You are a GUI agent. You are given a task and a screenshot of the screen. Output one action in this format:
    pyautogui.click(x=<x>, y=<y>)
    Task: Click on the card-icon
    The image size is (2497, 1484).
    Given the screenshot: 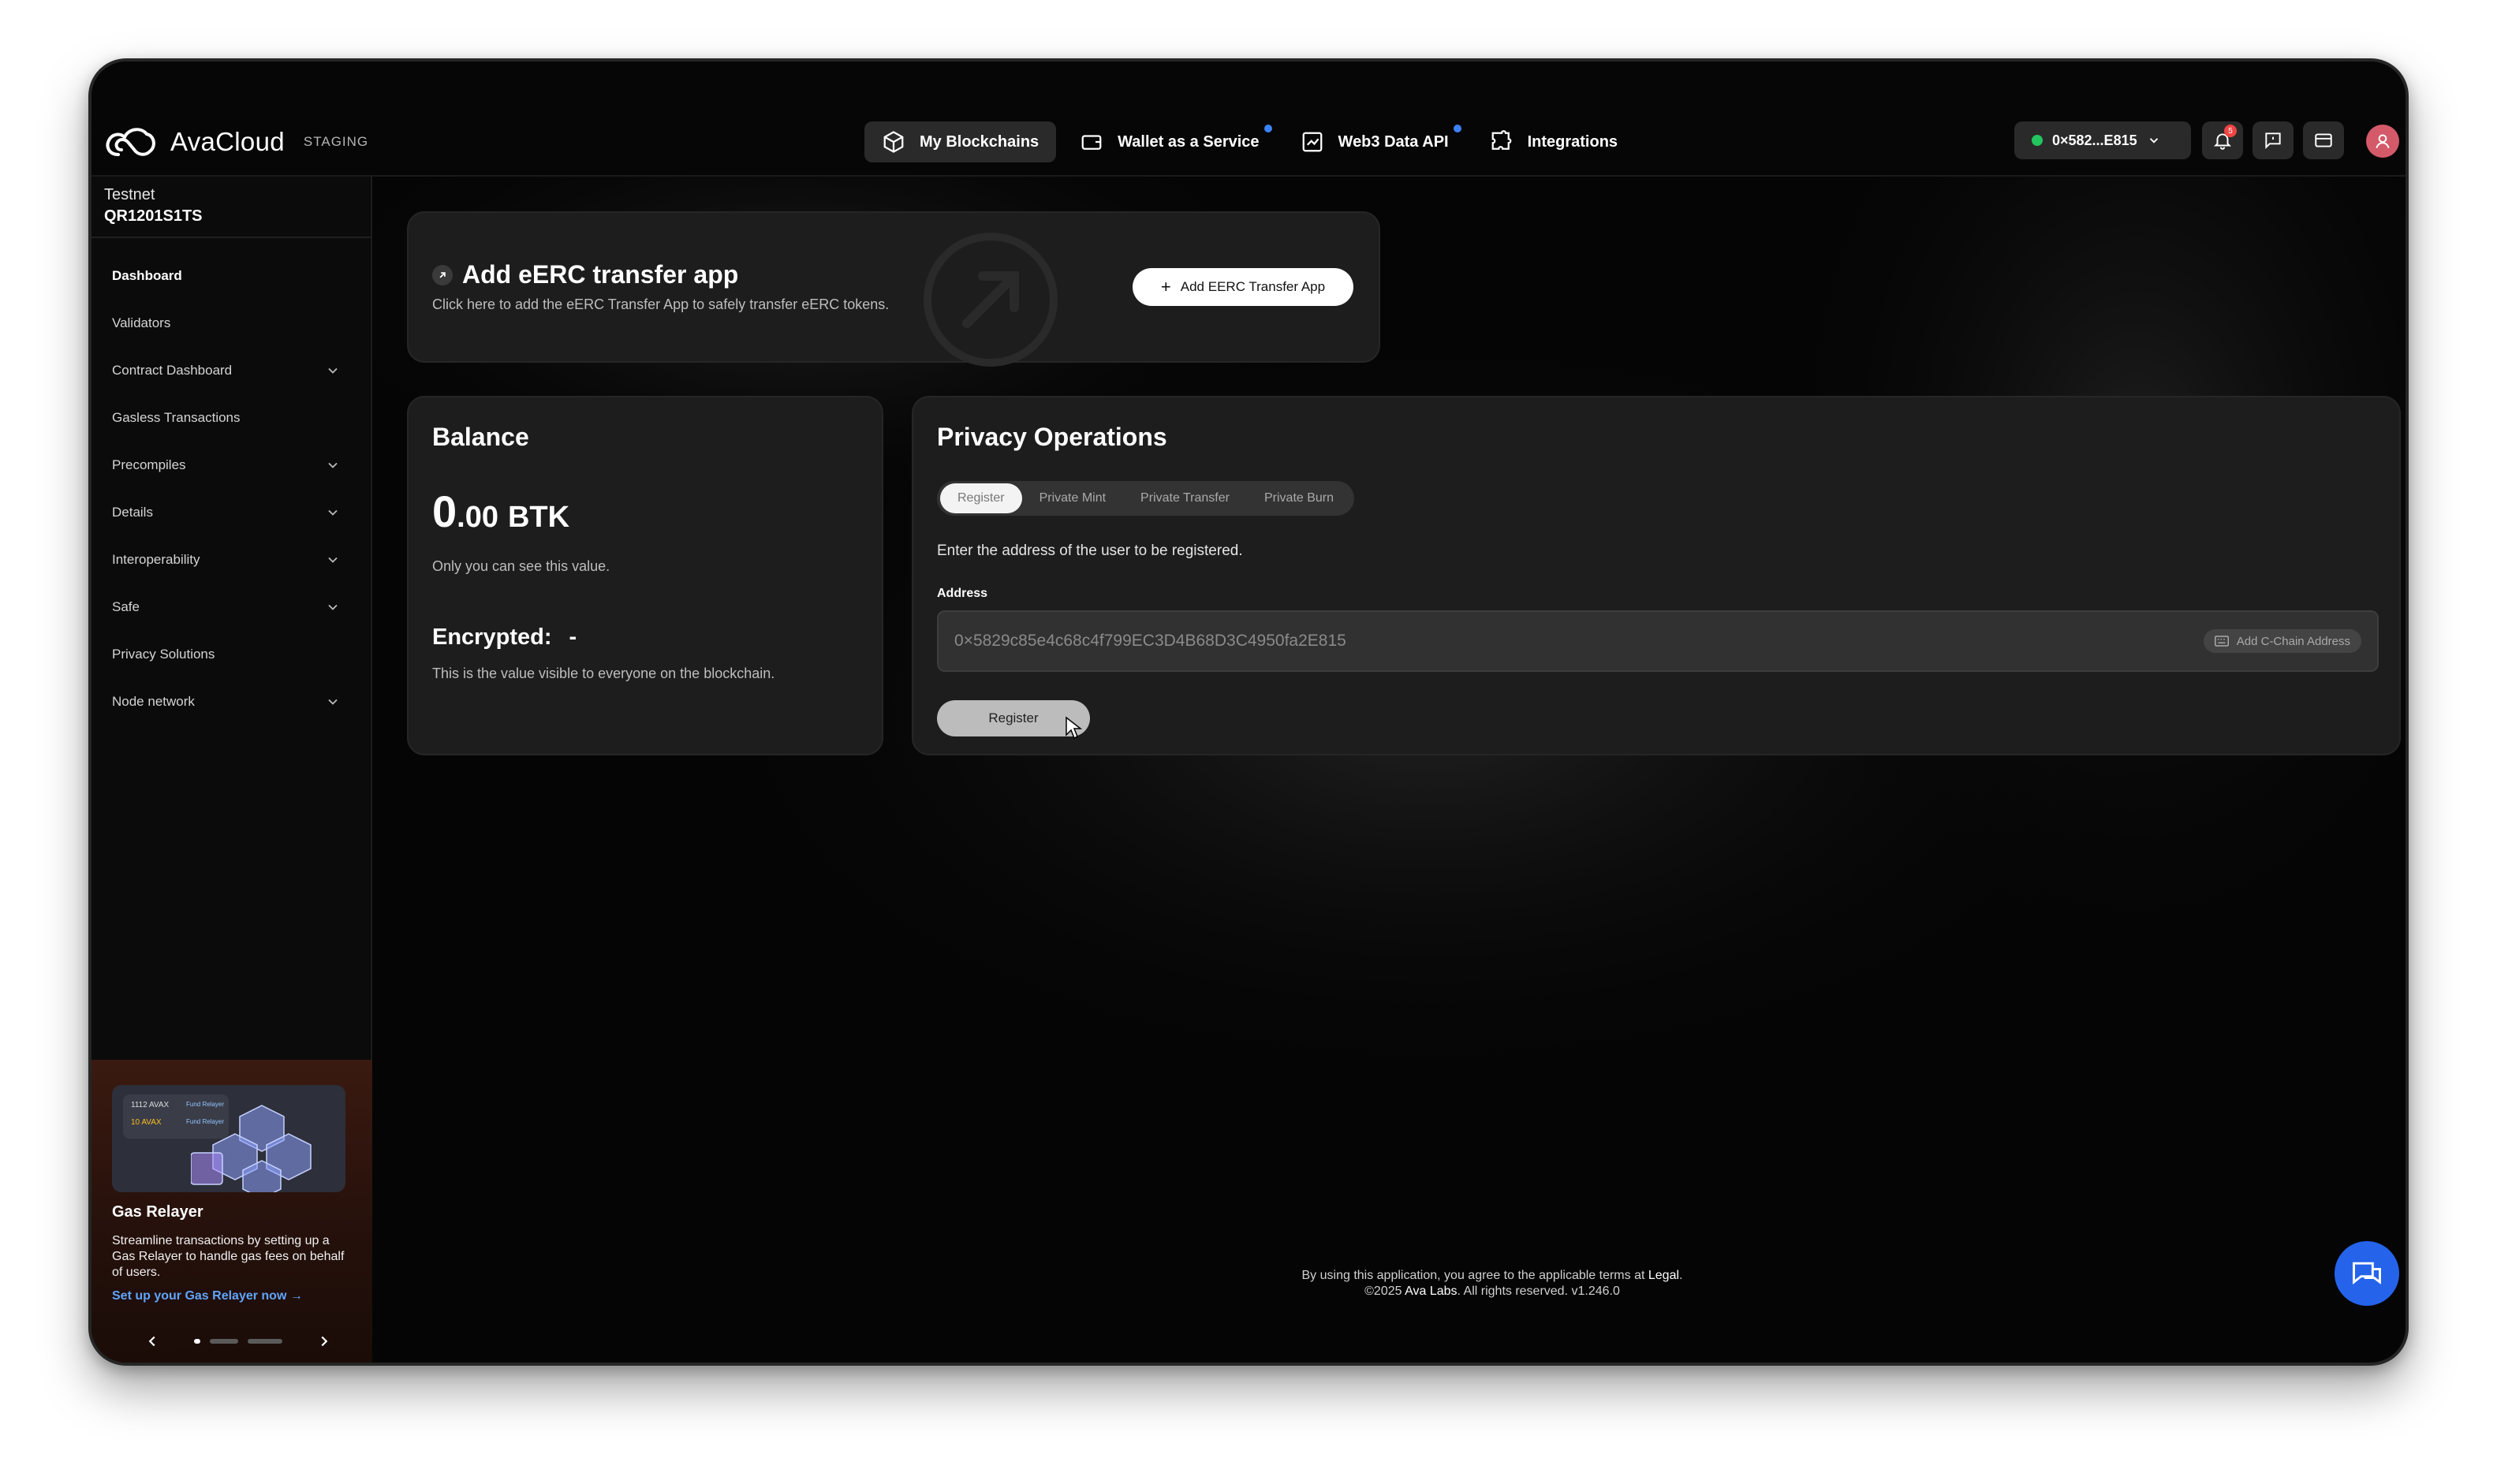 What is the action you would take?
    pyautogui.click(x=2323, y=140)
    